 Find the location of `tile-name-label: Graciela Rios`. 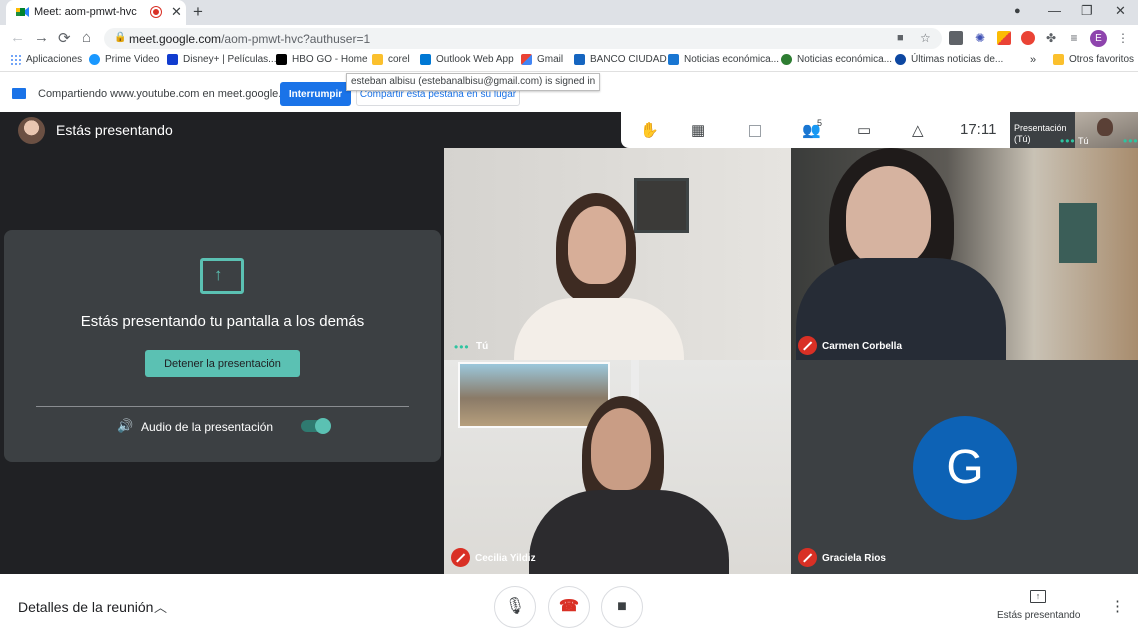

tile-name-label: Graciela Rios is located at coordinates (854, 558).